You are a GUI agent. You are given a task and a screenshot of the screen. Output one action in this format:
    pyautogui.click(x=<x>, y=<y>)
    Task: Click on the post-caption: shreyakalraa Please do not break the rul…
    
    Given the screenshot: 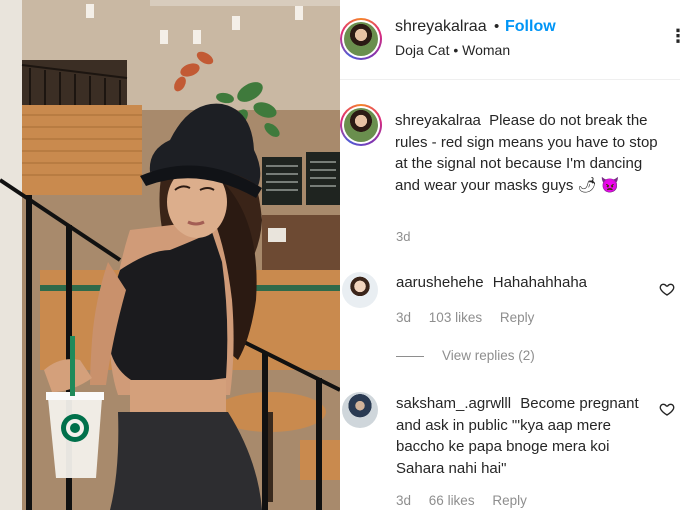 What is the action you would take?
    pyautogui.click(x=532, y=153)
    